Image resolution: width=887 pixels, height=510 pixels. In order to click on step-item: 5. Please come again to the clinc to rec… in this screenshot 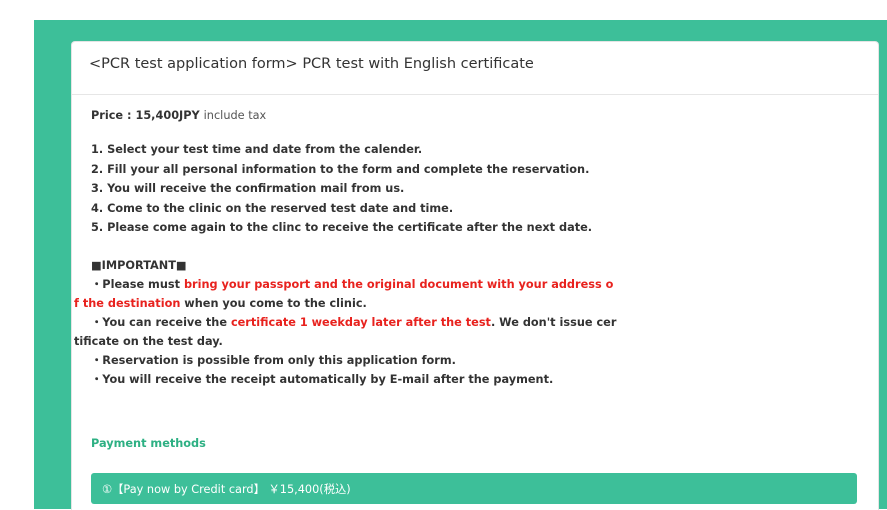, I will do `click(342, 227)`.